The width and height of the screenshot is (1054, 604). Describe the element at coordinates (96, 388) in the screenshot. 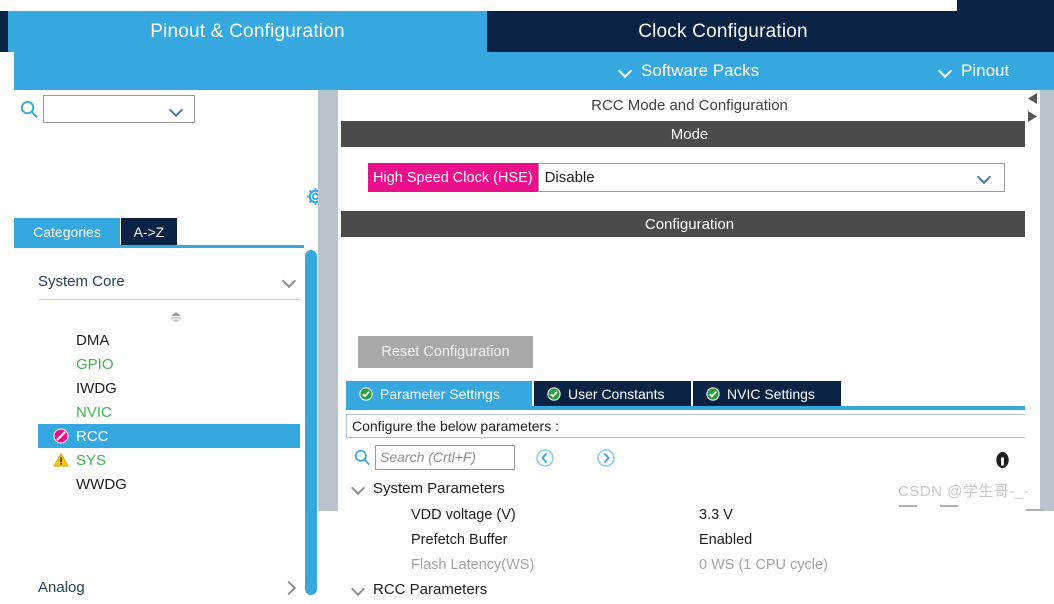

I see `tree-item-label: IWDG` at that location.